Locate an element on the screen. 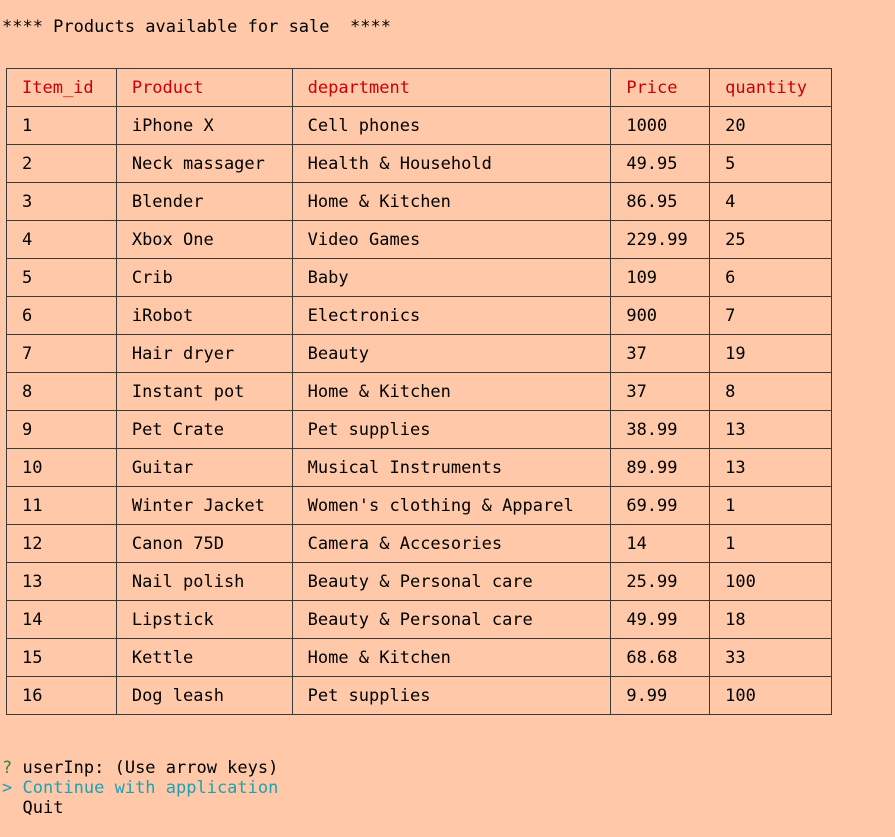  table-row: 16 Dog leash Pet supplies 9.99 100 is located at coordinates (419, 695).